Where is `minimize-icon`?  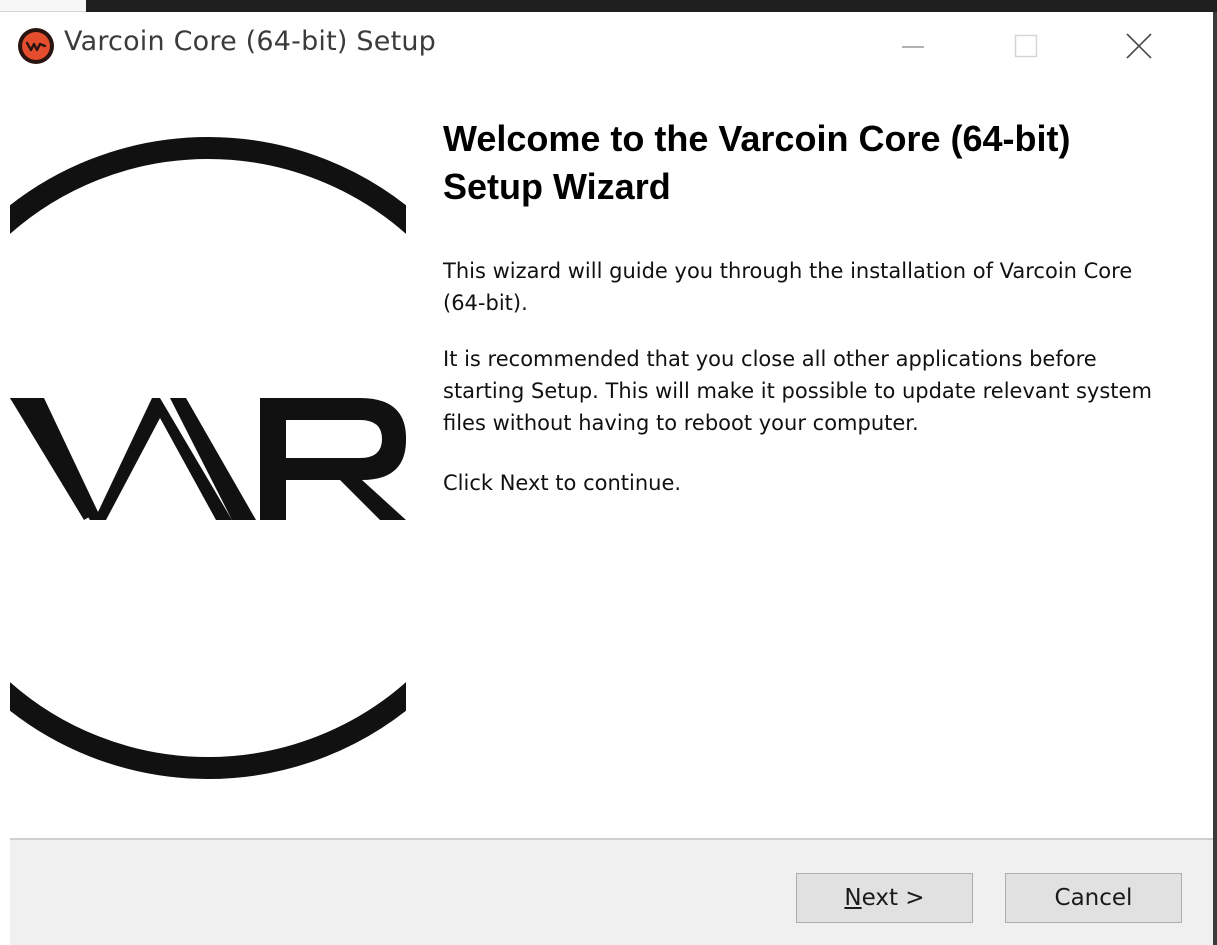 minimize-icon is located at coordinates (912, 47).